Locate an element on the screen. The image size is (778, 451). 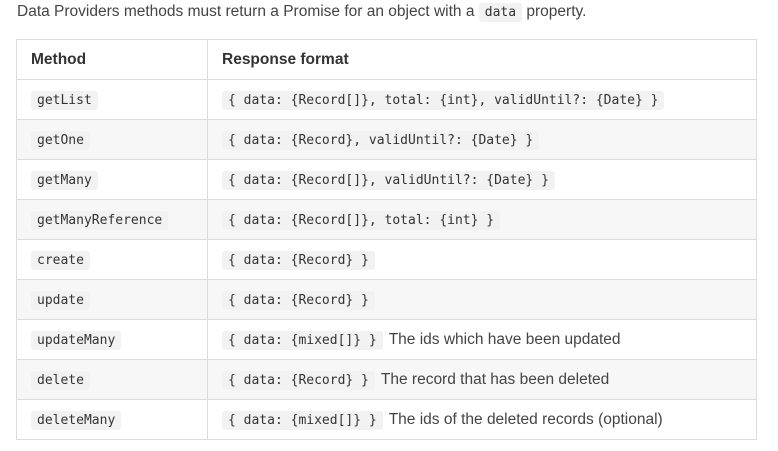
method-cell: getManyReference is located at coordinates (112, 219).